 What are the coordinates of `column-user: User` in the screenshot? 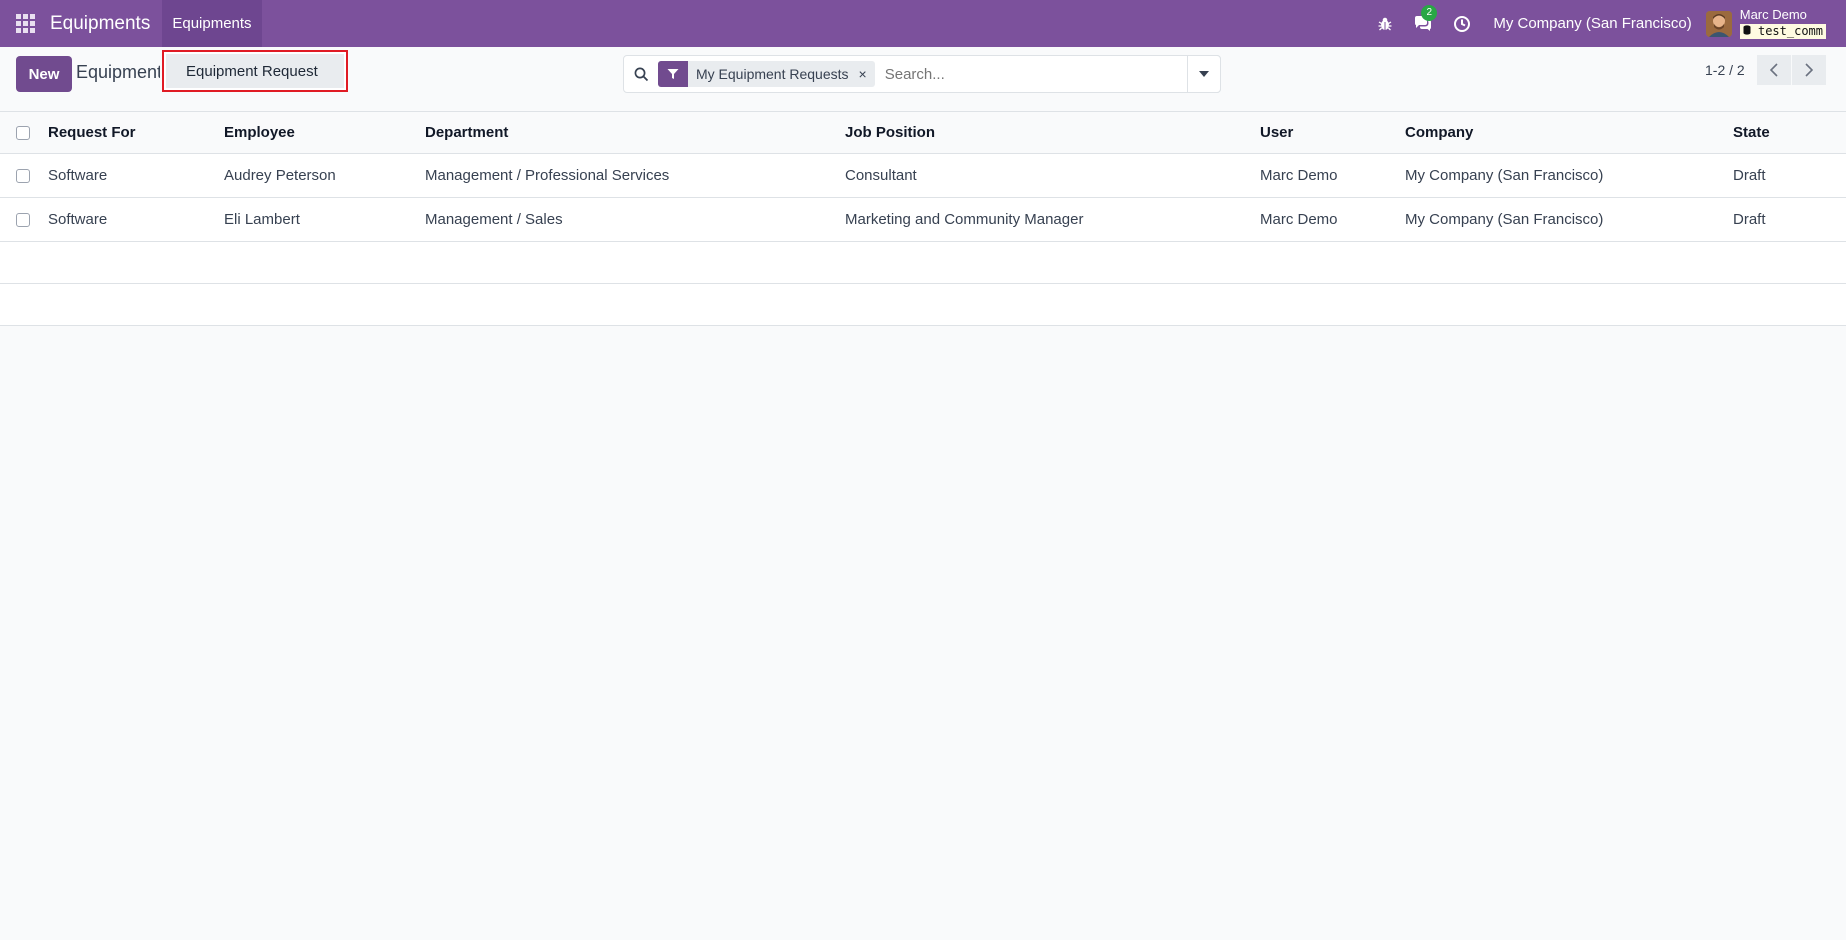 It's located at (1276, 132).